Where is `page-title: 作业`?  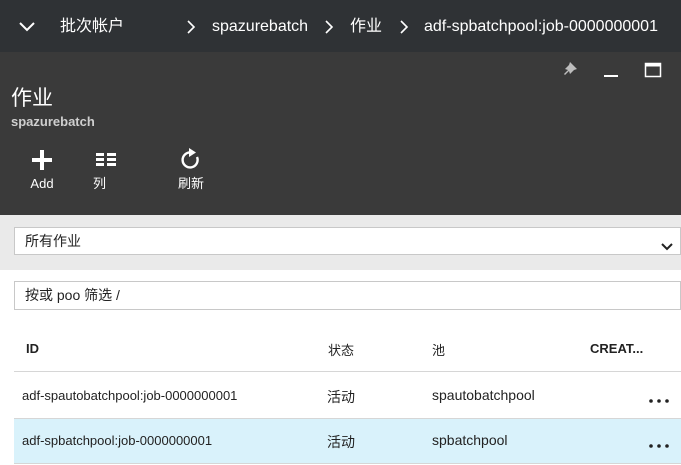
page-title: 作业 is located at coordinates (32, 98).